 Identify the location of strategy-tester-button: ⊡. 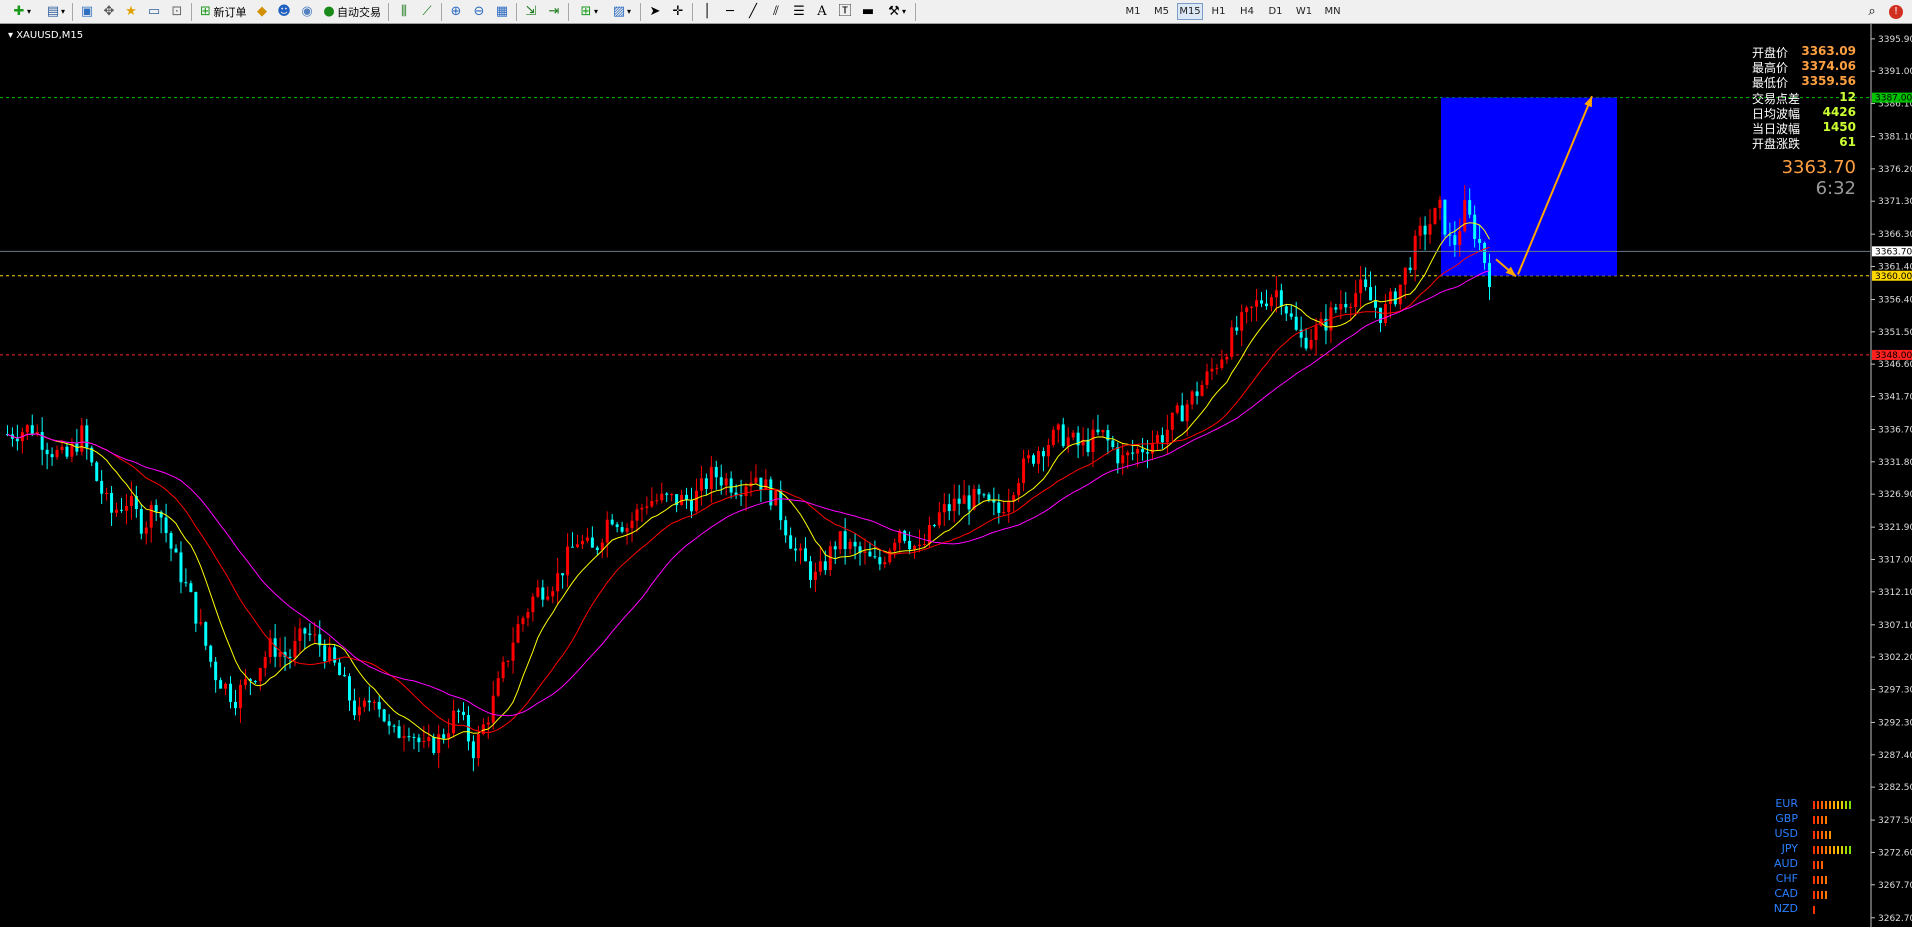
(177, 11).